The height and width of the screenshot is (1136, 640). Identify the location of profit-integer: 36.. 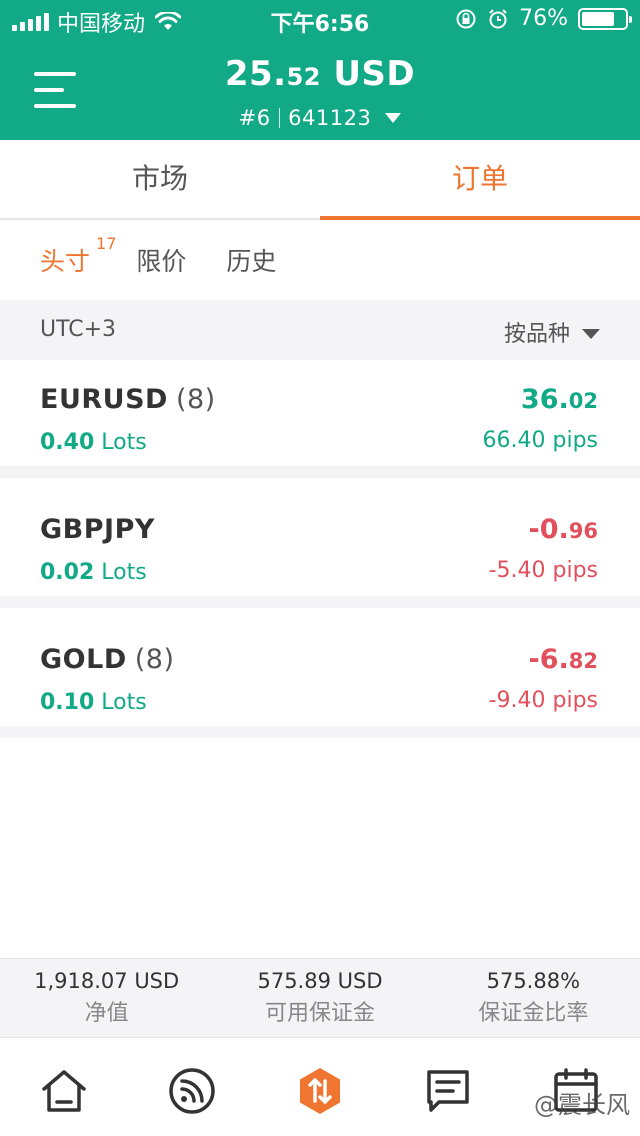
(544, 399).